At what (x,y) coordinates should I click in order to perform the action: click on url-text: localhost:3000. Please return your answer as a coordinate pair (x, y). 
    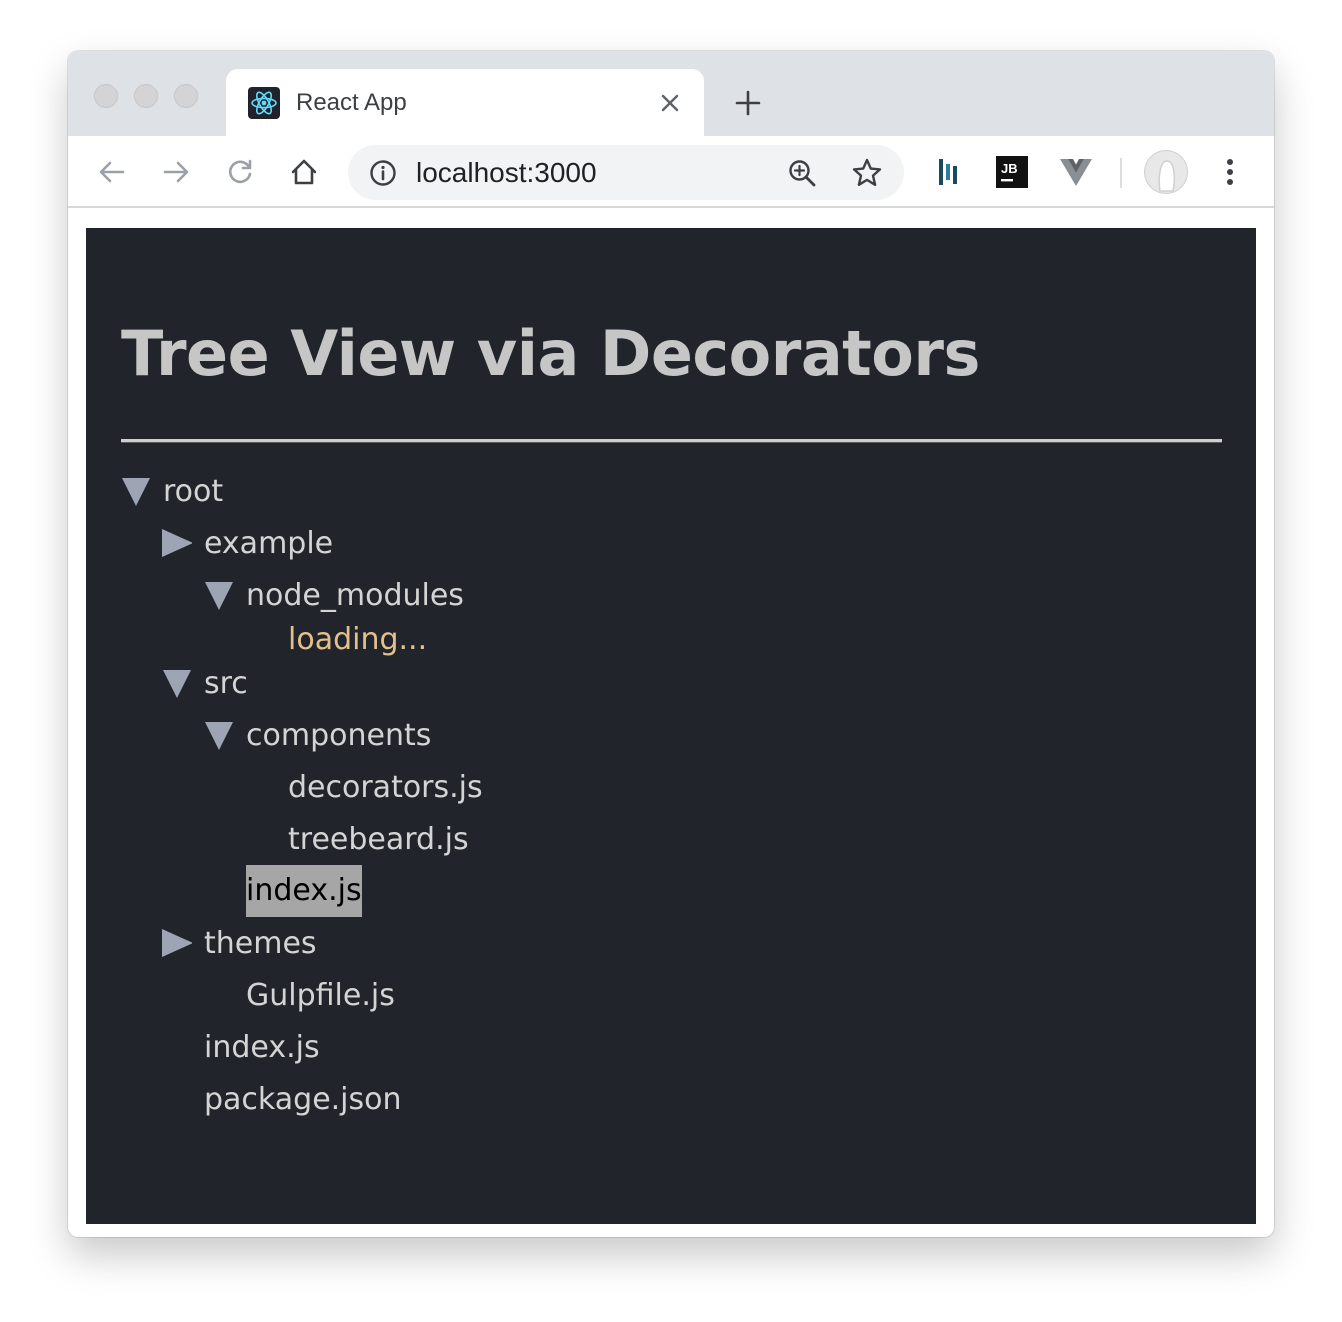
    Looking at the image, I should click on (506, 173).